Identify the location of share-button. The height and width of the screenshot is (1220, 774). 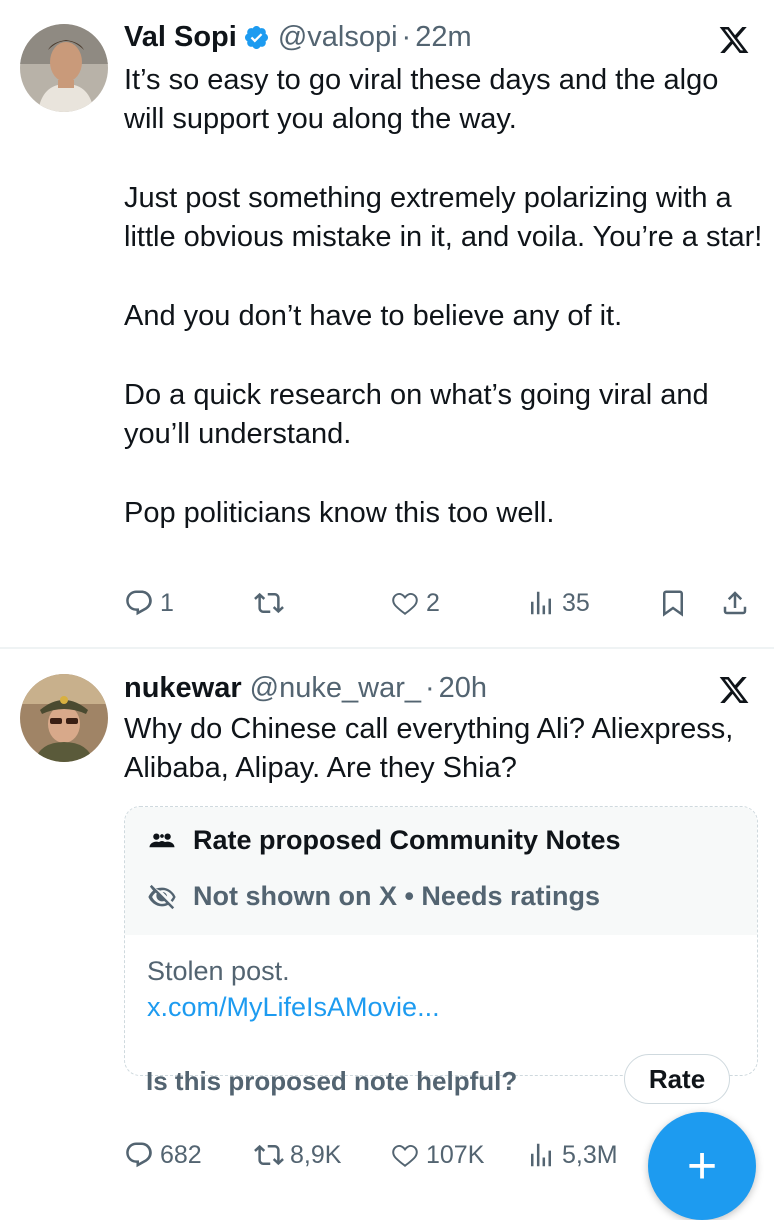
(735, 603).